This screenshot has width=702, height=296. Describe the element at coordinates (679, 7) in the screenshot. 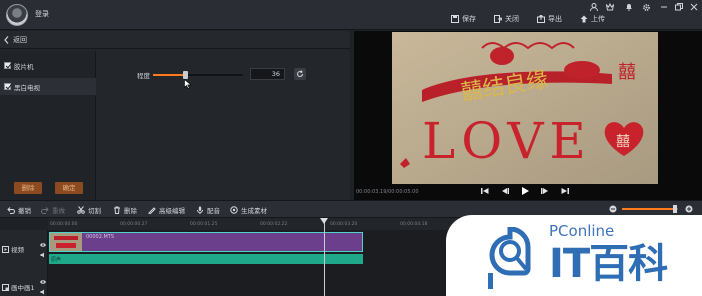

I see `restore-icon` at that location.